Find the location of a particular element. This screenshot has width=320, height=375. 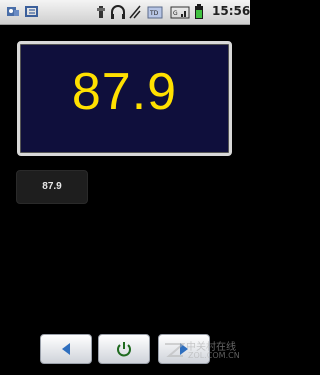

previous-icon is located at coordinates (66, 349).